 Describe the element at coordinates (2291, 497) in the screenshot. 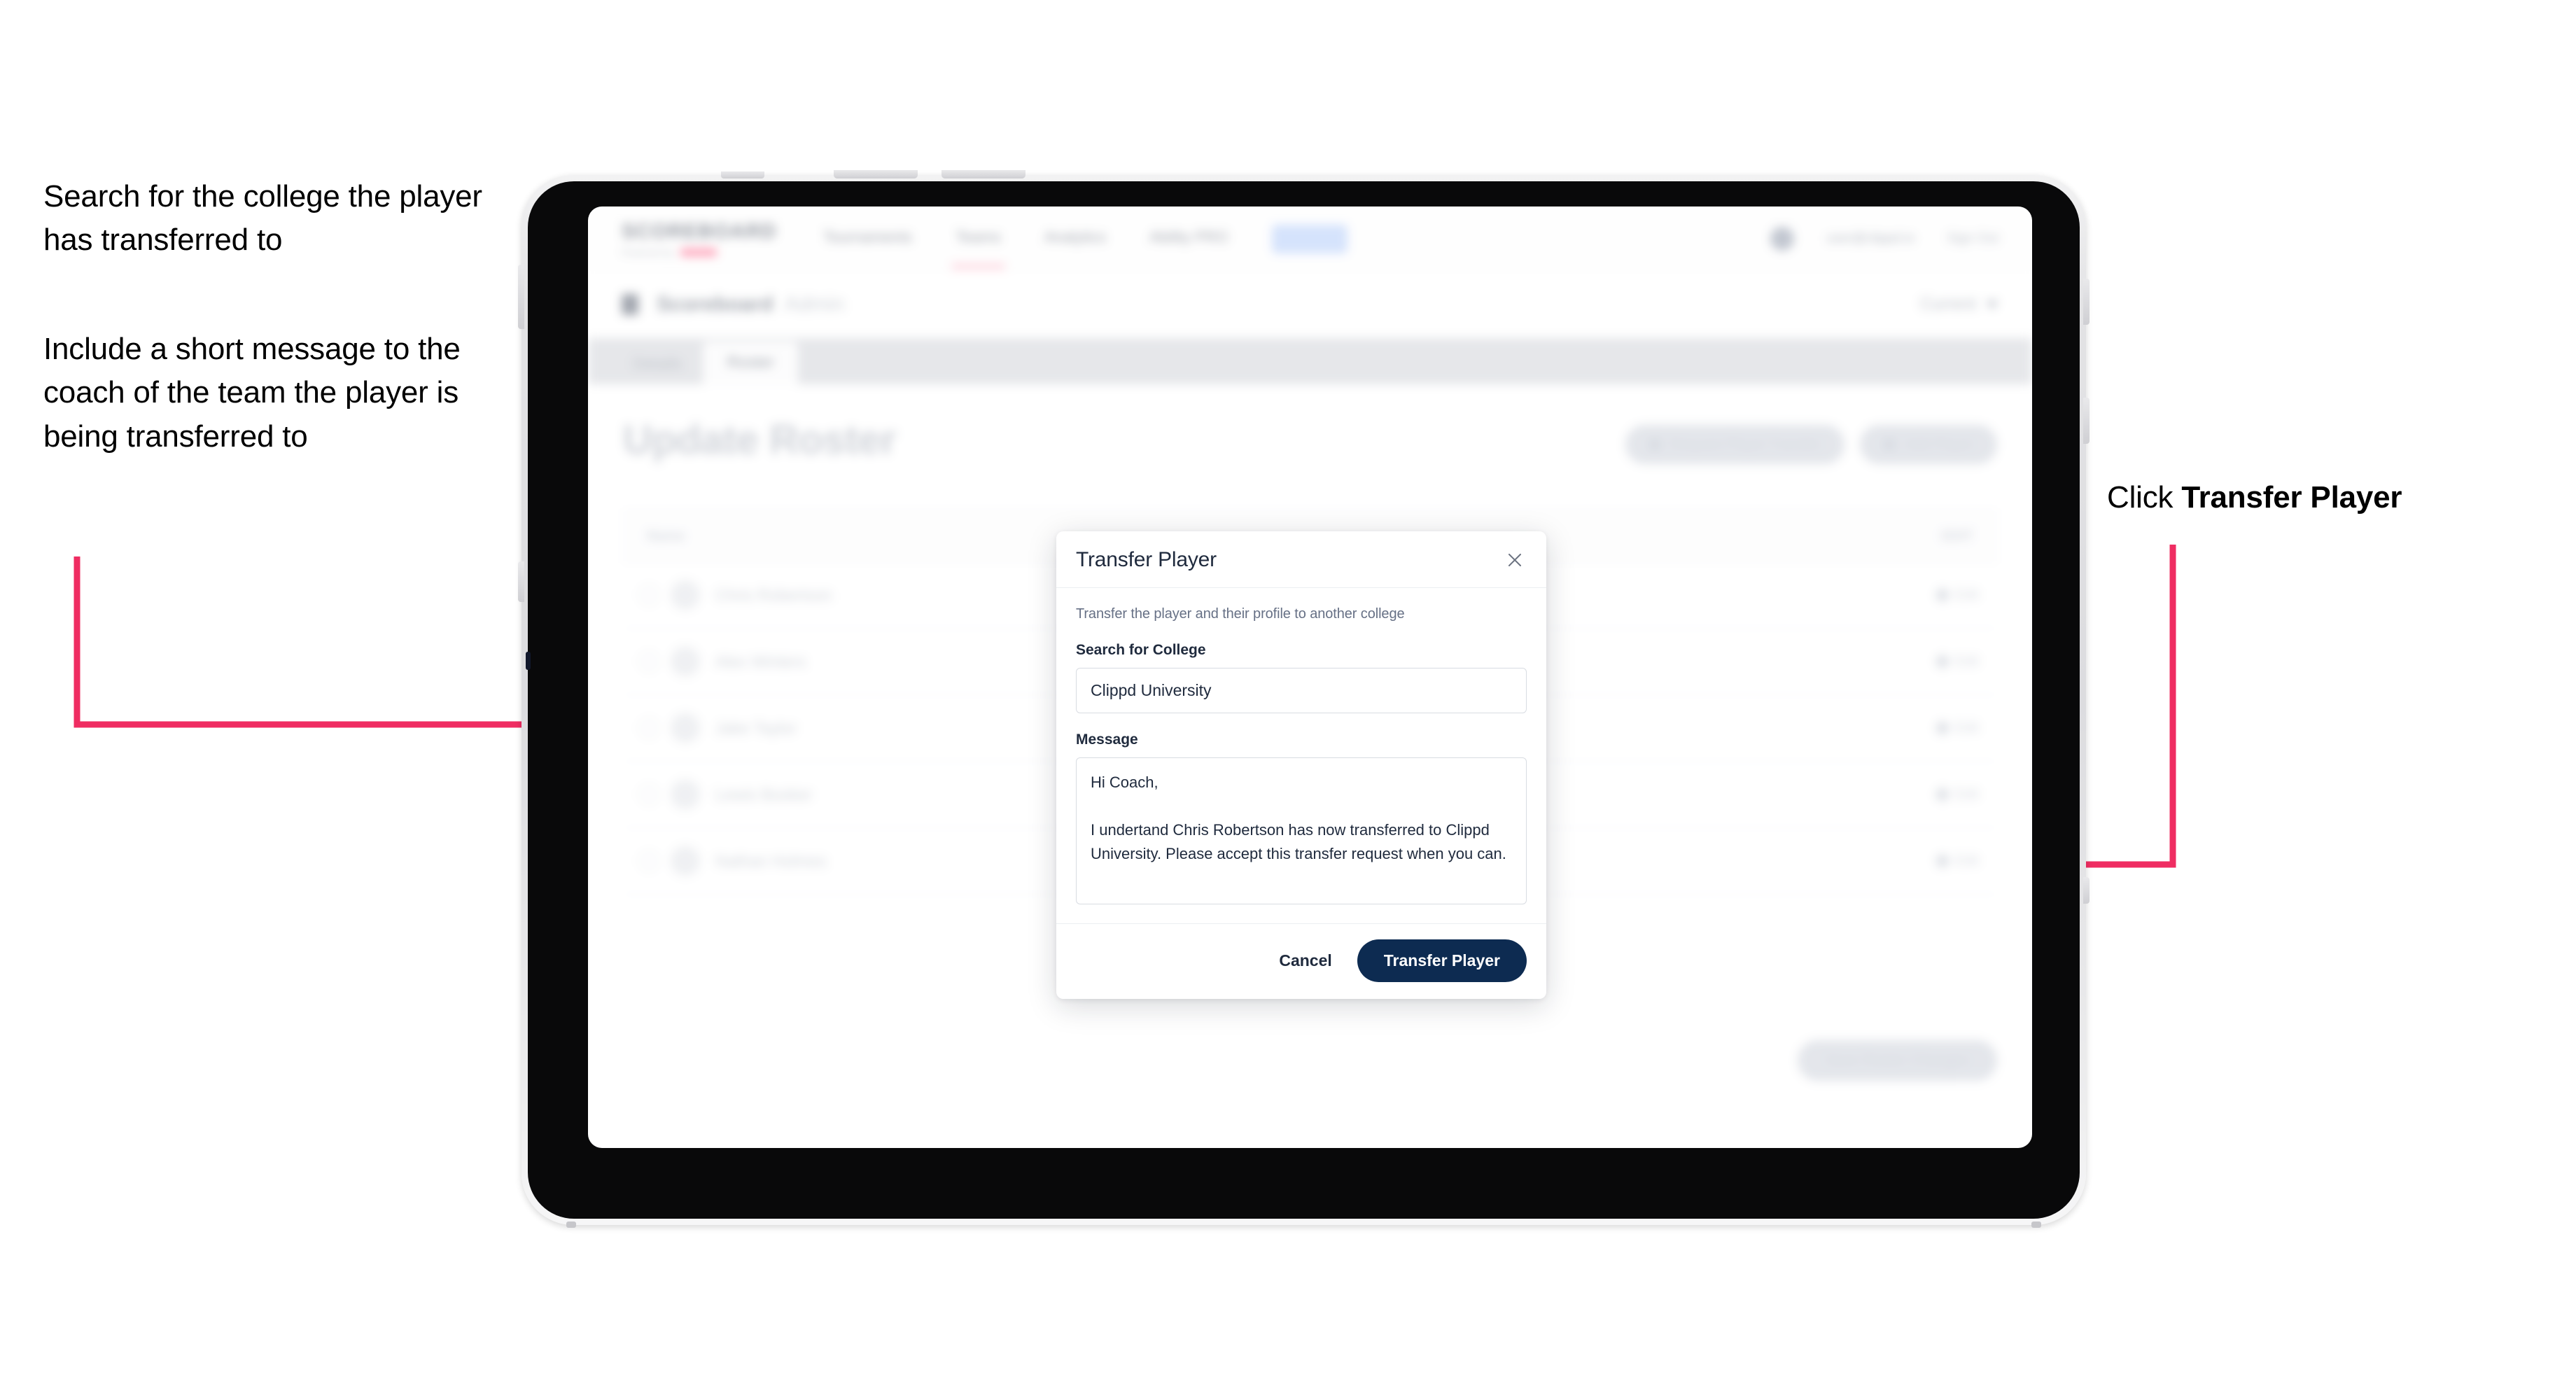

I see `annotation-click-target: Transfer Player` at that location.